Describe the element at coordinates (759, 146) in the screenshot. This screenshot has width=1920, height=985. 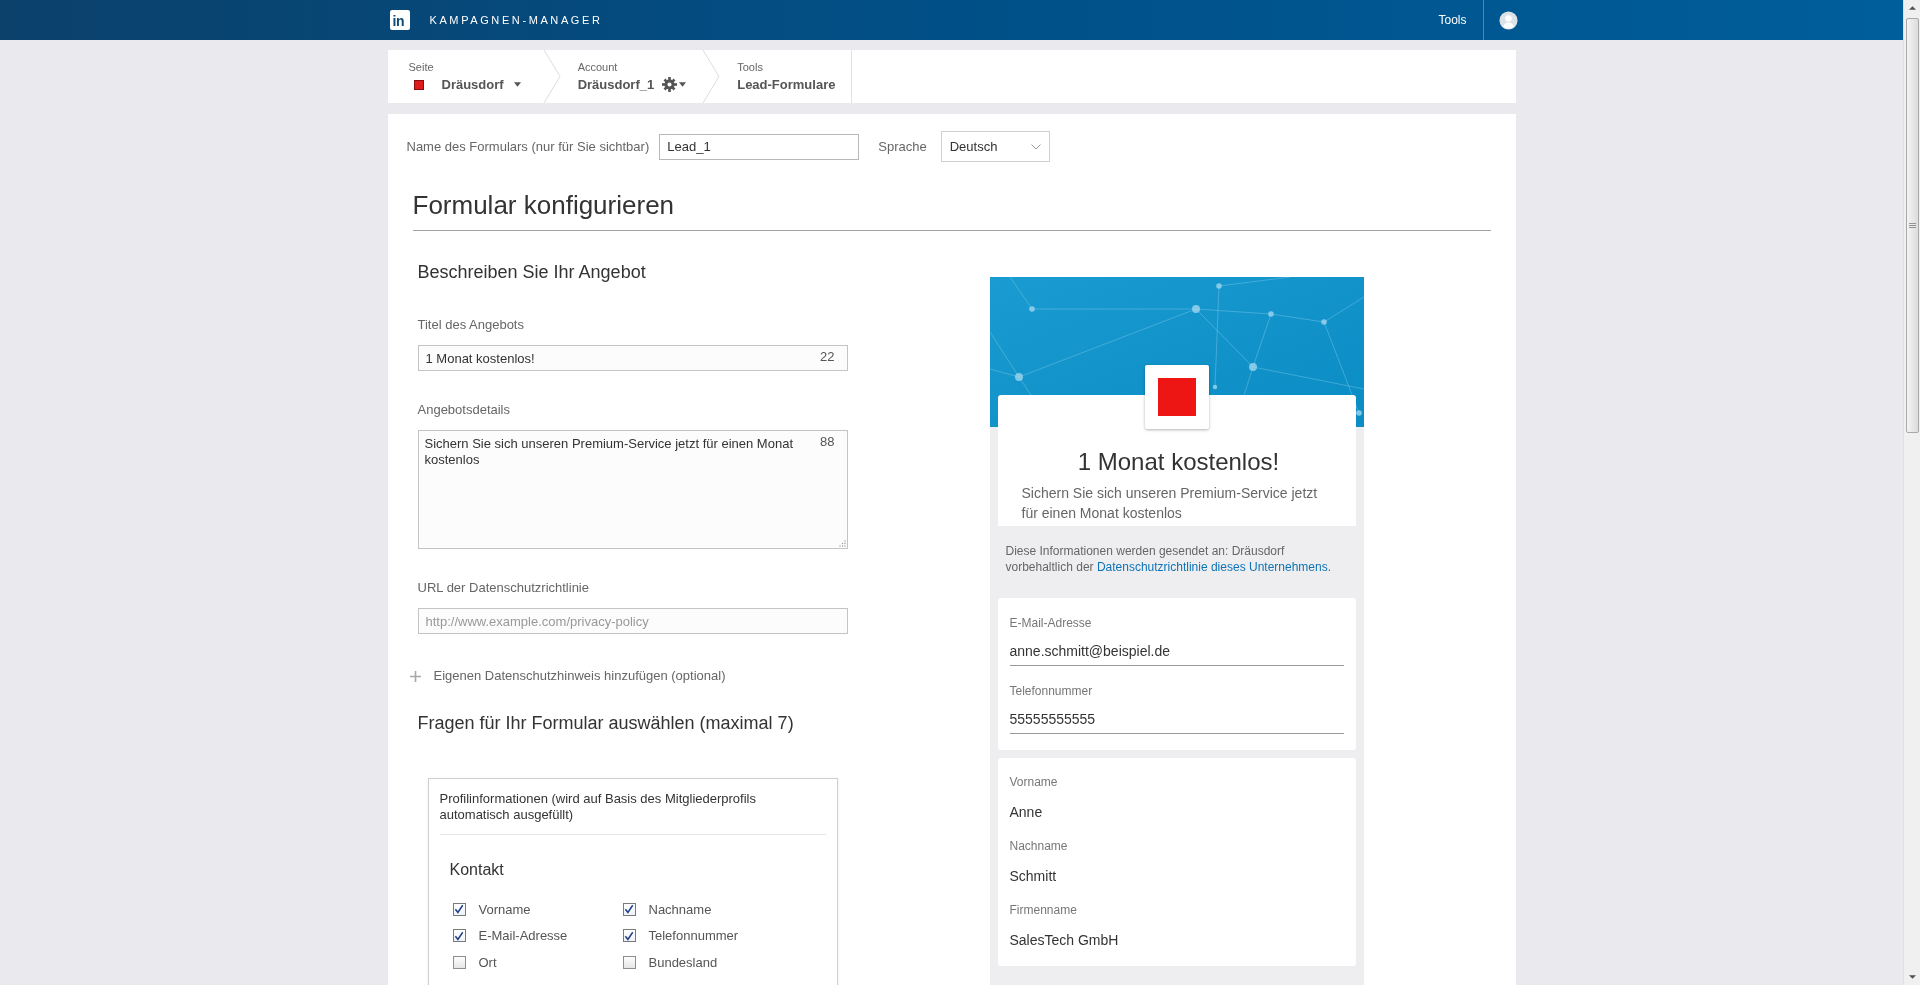
I see `form-name-input: Lead_1` at that location.